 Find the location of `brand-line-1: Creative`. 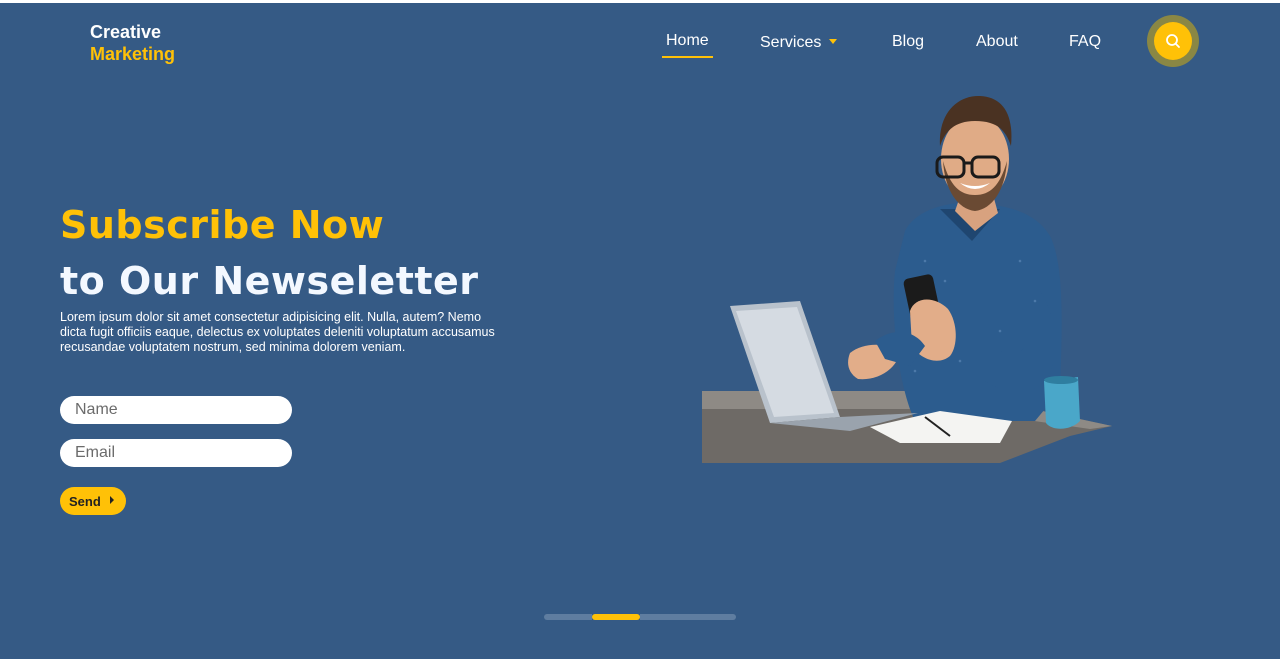

brand-line-1: Creative is located at coordinates (126, 32).